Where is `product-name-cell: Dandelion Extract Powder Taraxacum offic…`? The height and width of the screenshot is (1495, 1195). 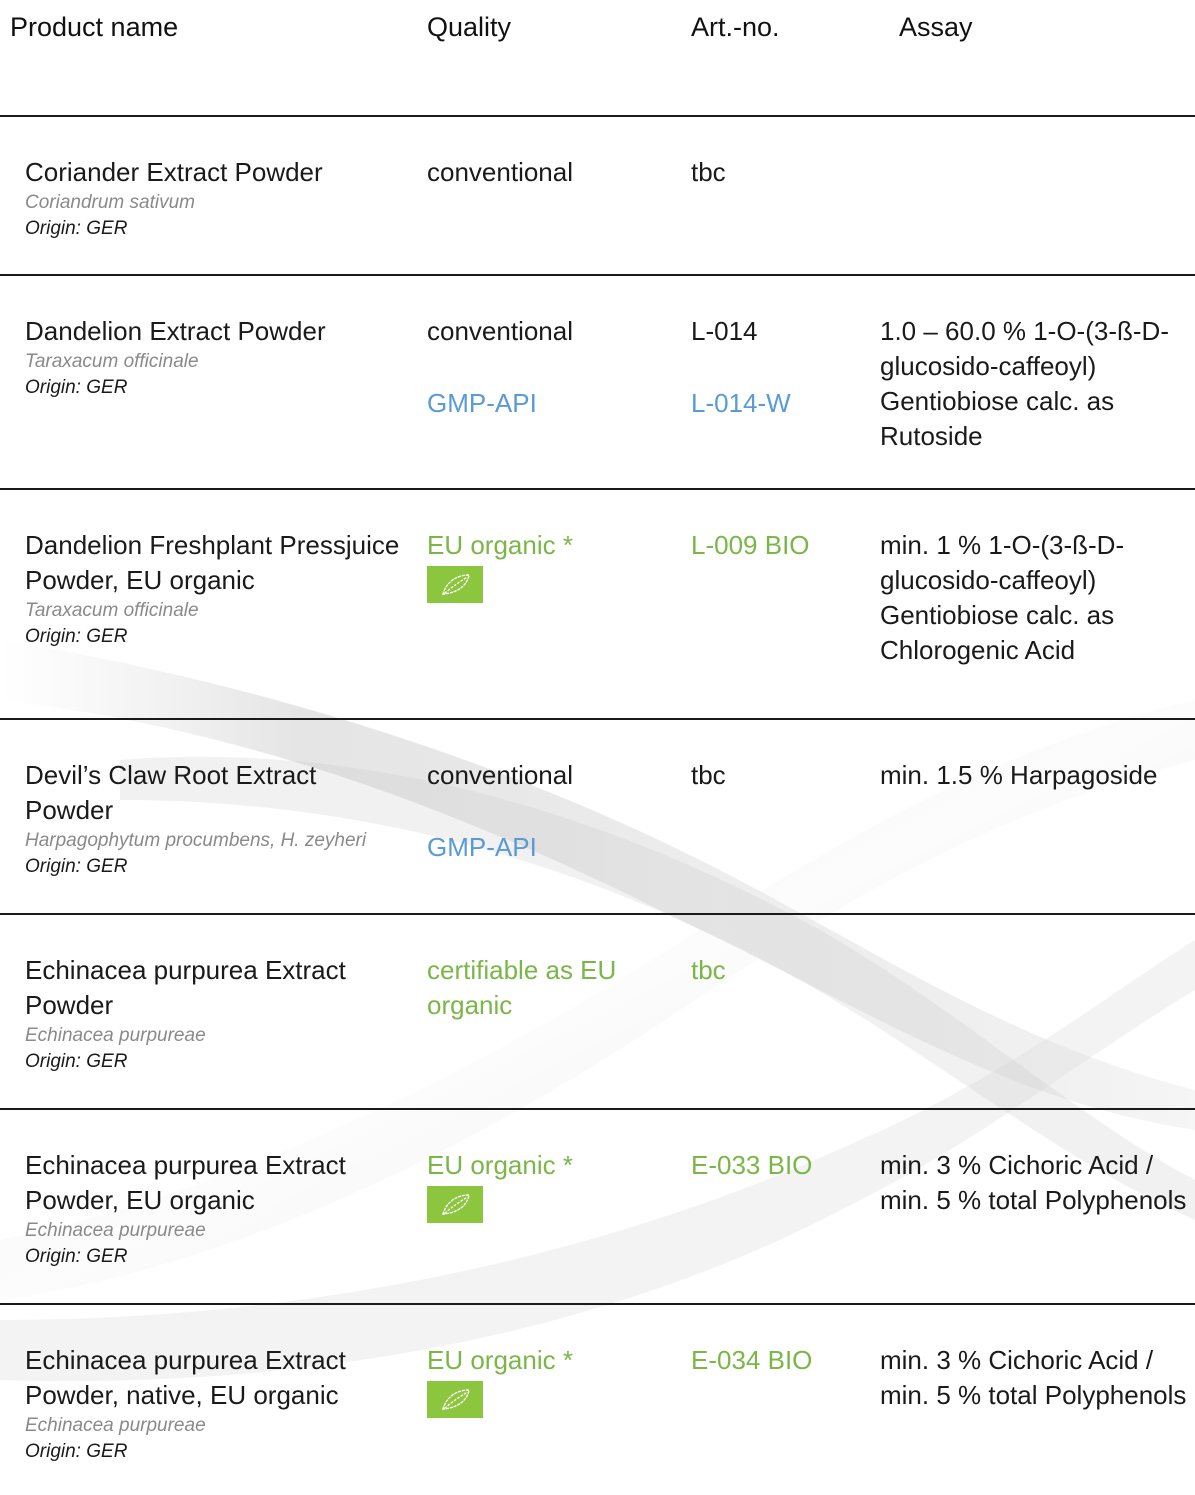 product-name-cell: Dandelion Extract Powder Taraxacum offic… is located at coordinates (215, 357).